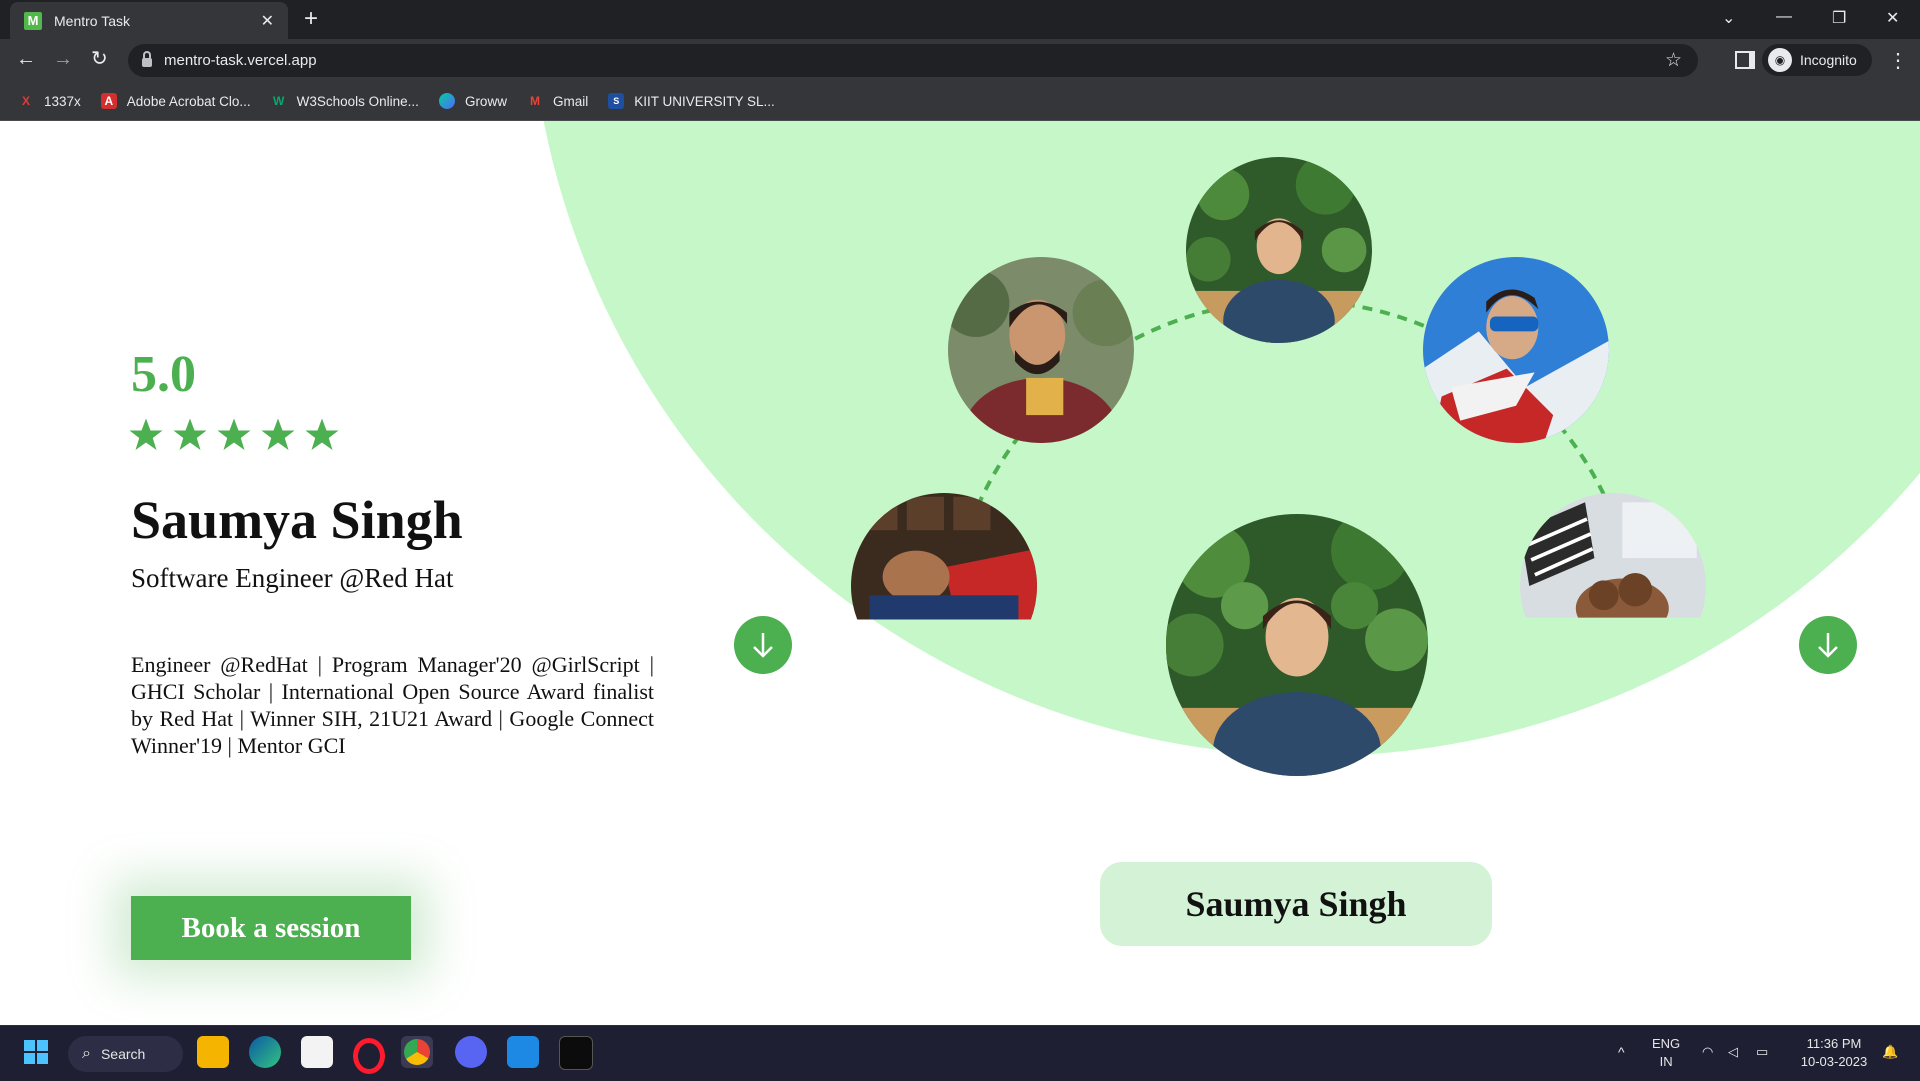  Describe the element at coordinates (213, 1052) in the screenshot. I see `file-explorer-icon` at that location.